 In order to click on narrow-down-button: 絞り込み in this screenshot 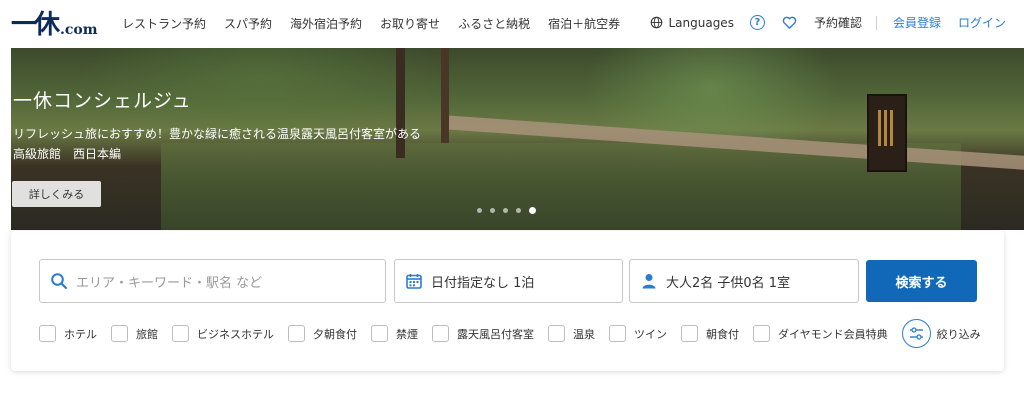, I will do `click(941, 333)`.